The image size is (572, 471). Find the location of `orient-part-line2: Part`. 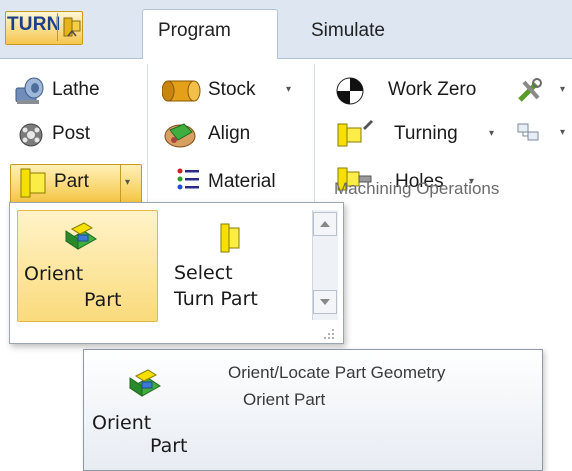

orient-part-line2: Part is located at coordinates (103, 300).